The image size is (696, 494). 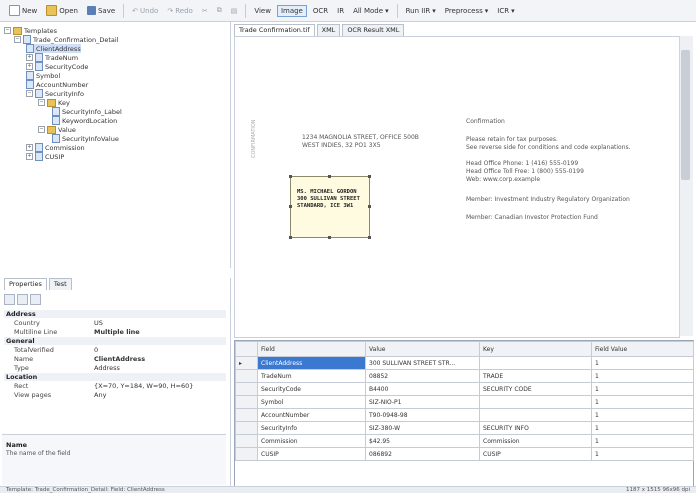 What do you see at coordinates (66, 39) in the screenshot?
I see `tree-node-template: − Trade_Confirmation_Detail` at bounding box center [66, 39].